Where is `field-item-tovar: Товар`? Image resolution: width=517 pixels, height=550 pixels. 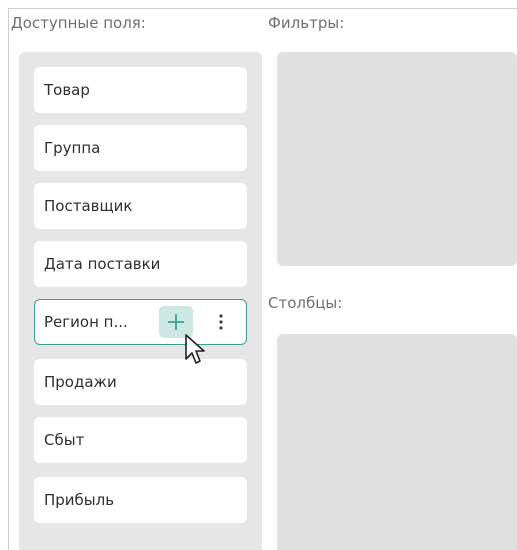
field-item-tovar: Товар is located at coordinates (140, 90).